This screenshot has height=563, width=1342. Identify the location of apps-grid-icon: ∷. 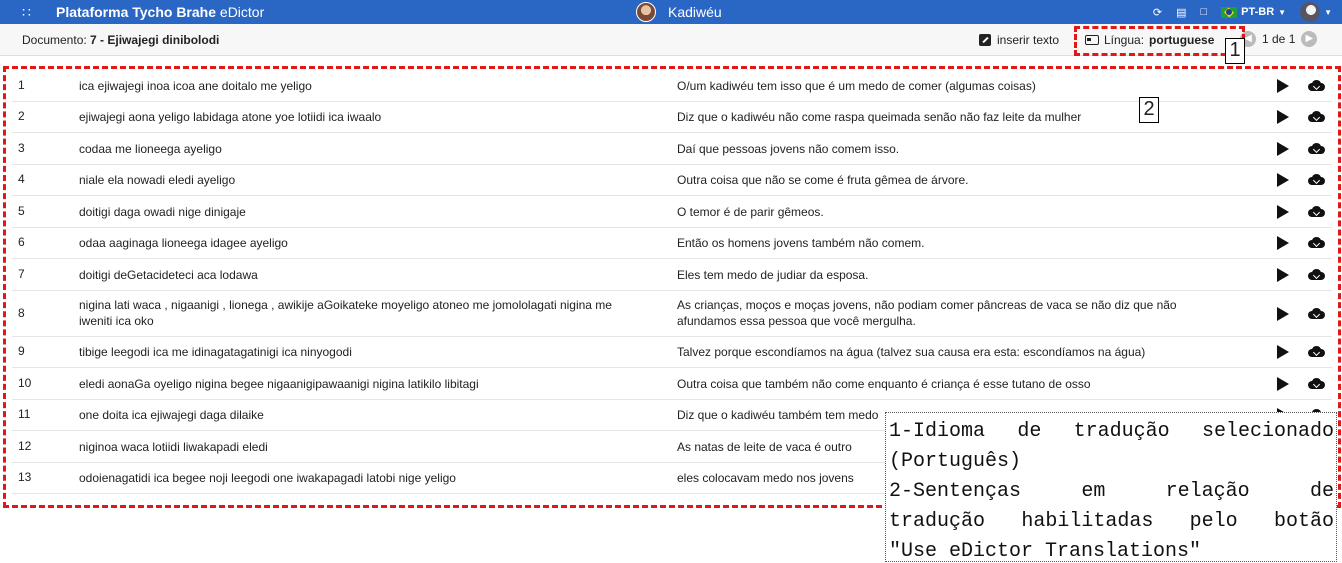
(26, 12).